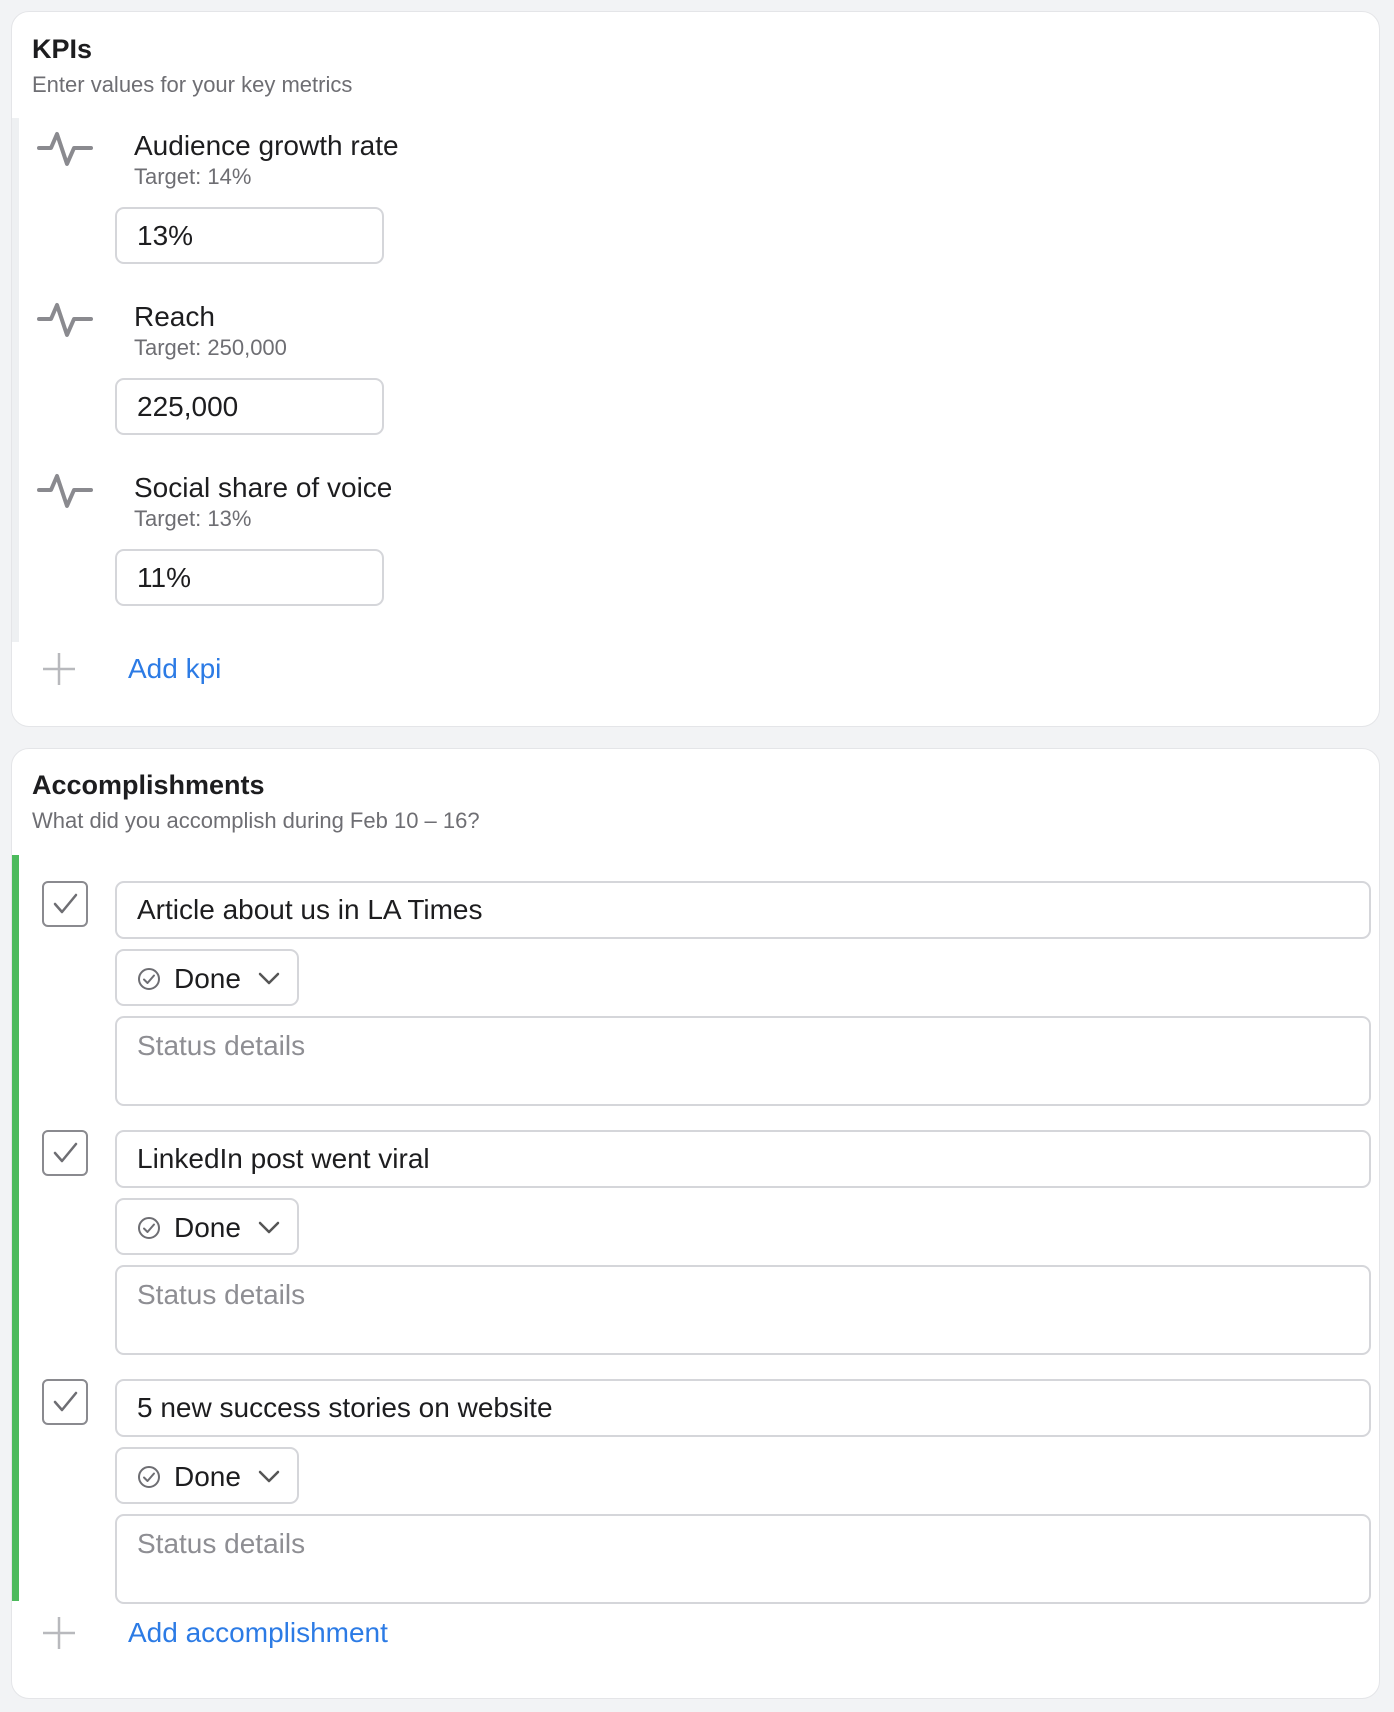 The height and width of the screenshot is (1712, 1394). Describe the element at coordinates (62, 49) in the screenshot. I see `kpis-title: KPIs` at that location.